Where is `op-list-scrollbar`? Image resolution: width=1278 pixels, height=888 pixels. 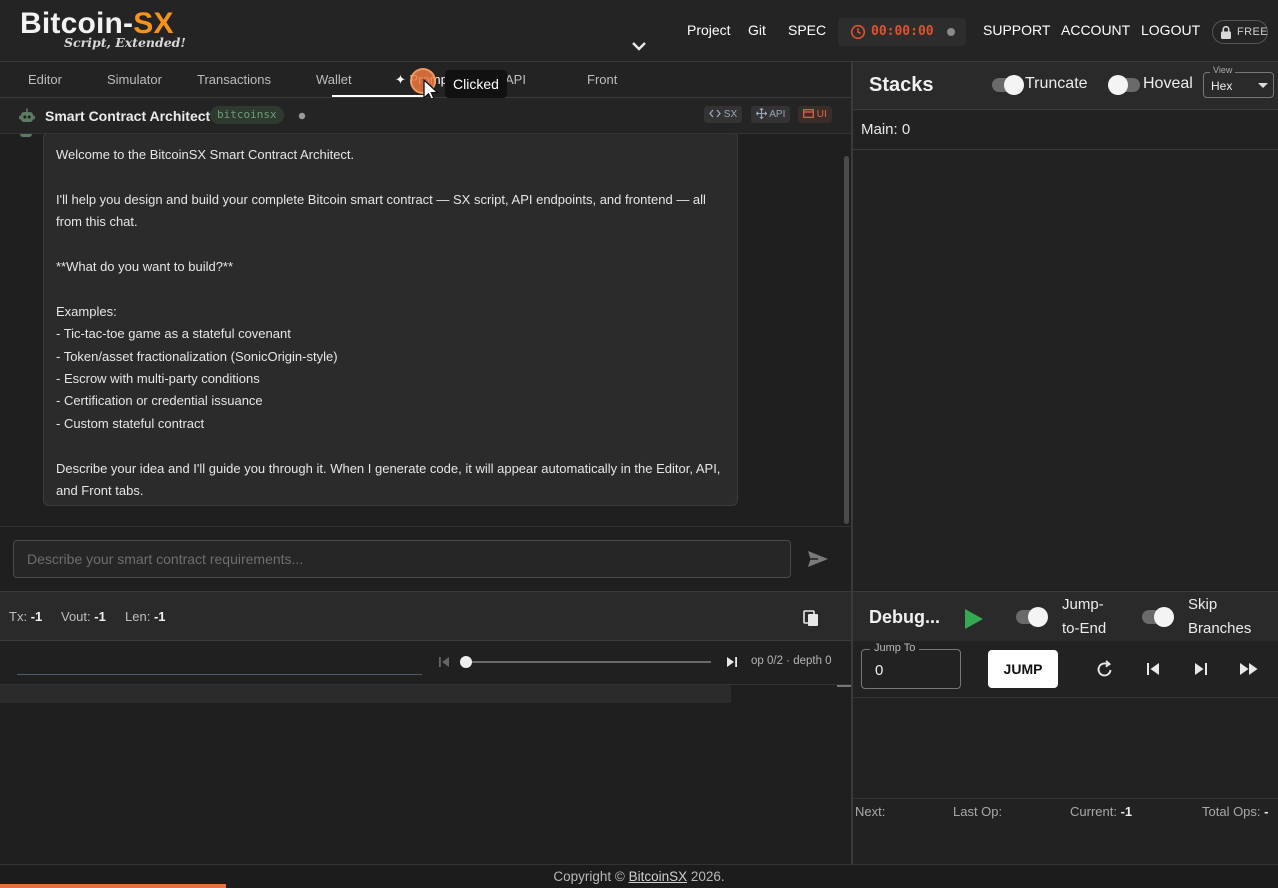
op-list-scrollbar is located at coordinates (844, 686).